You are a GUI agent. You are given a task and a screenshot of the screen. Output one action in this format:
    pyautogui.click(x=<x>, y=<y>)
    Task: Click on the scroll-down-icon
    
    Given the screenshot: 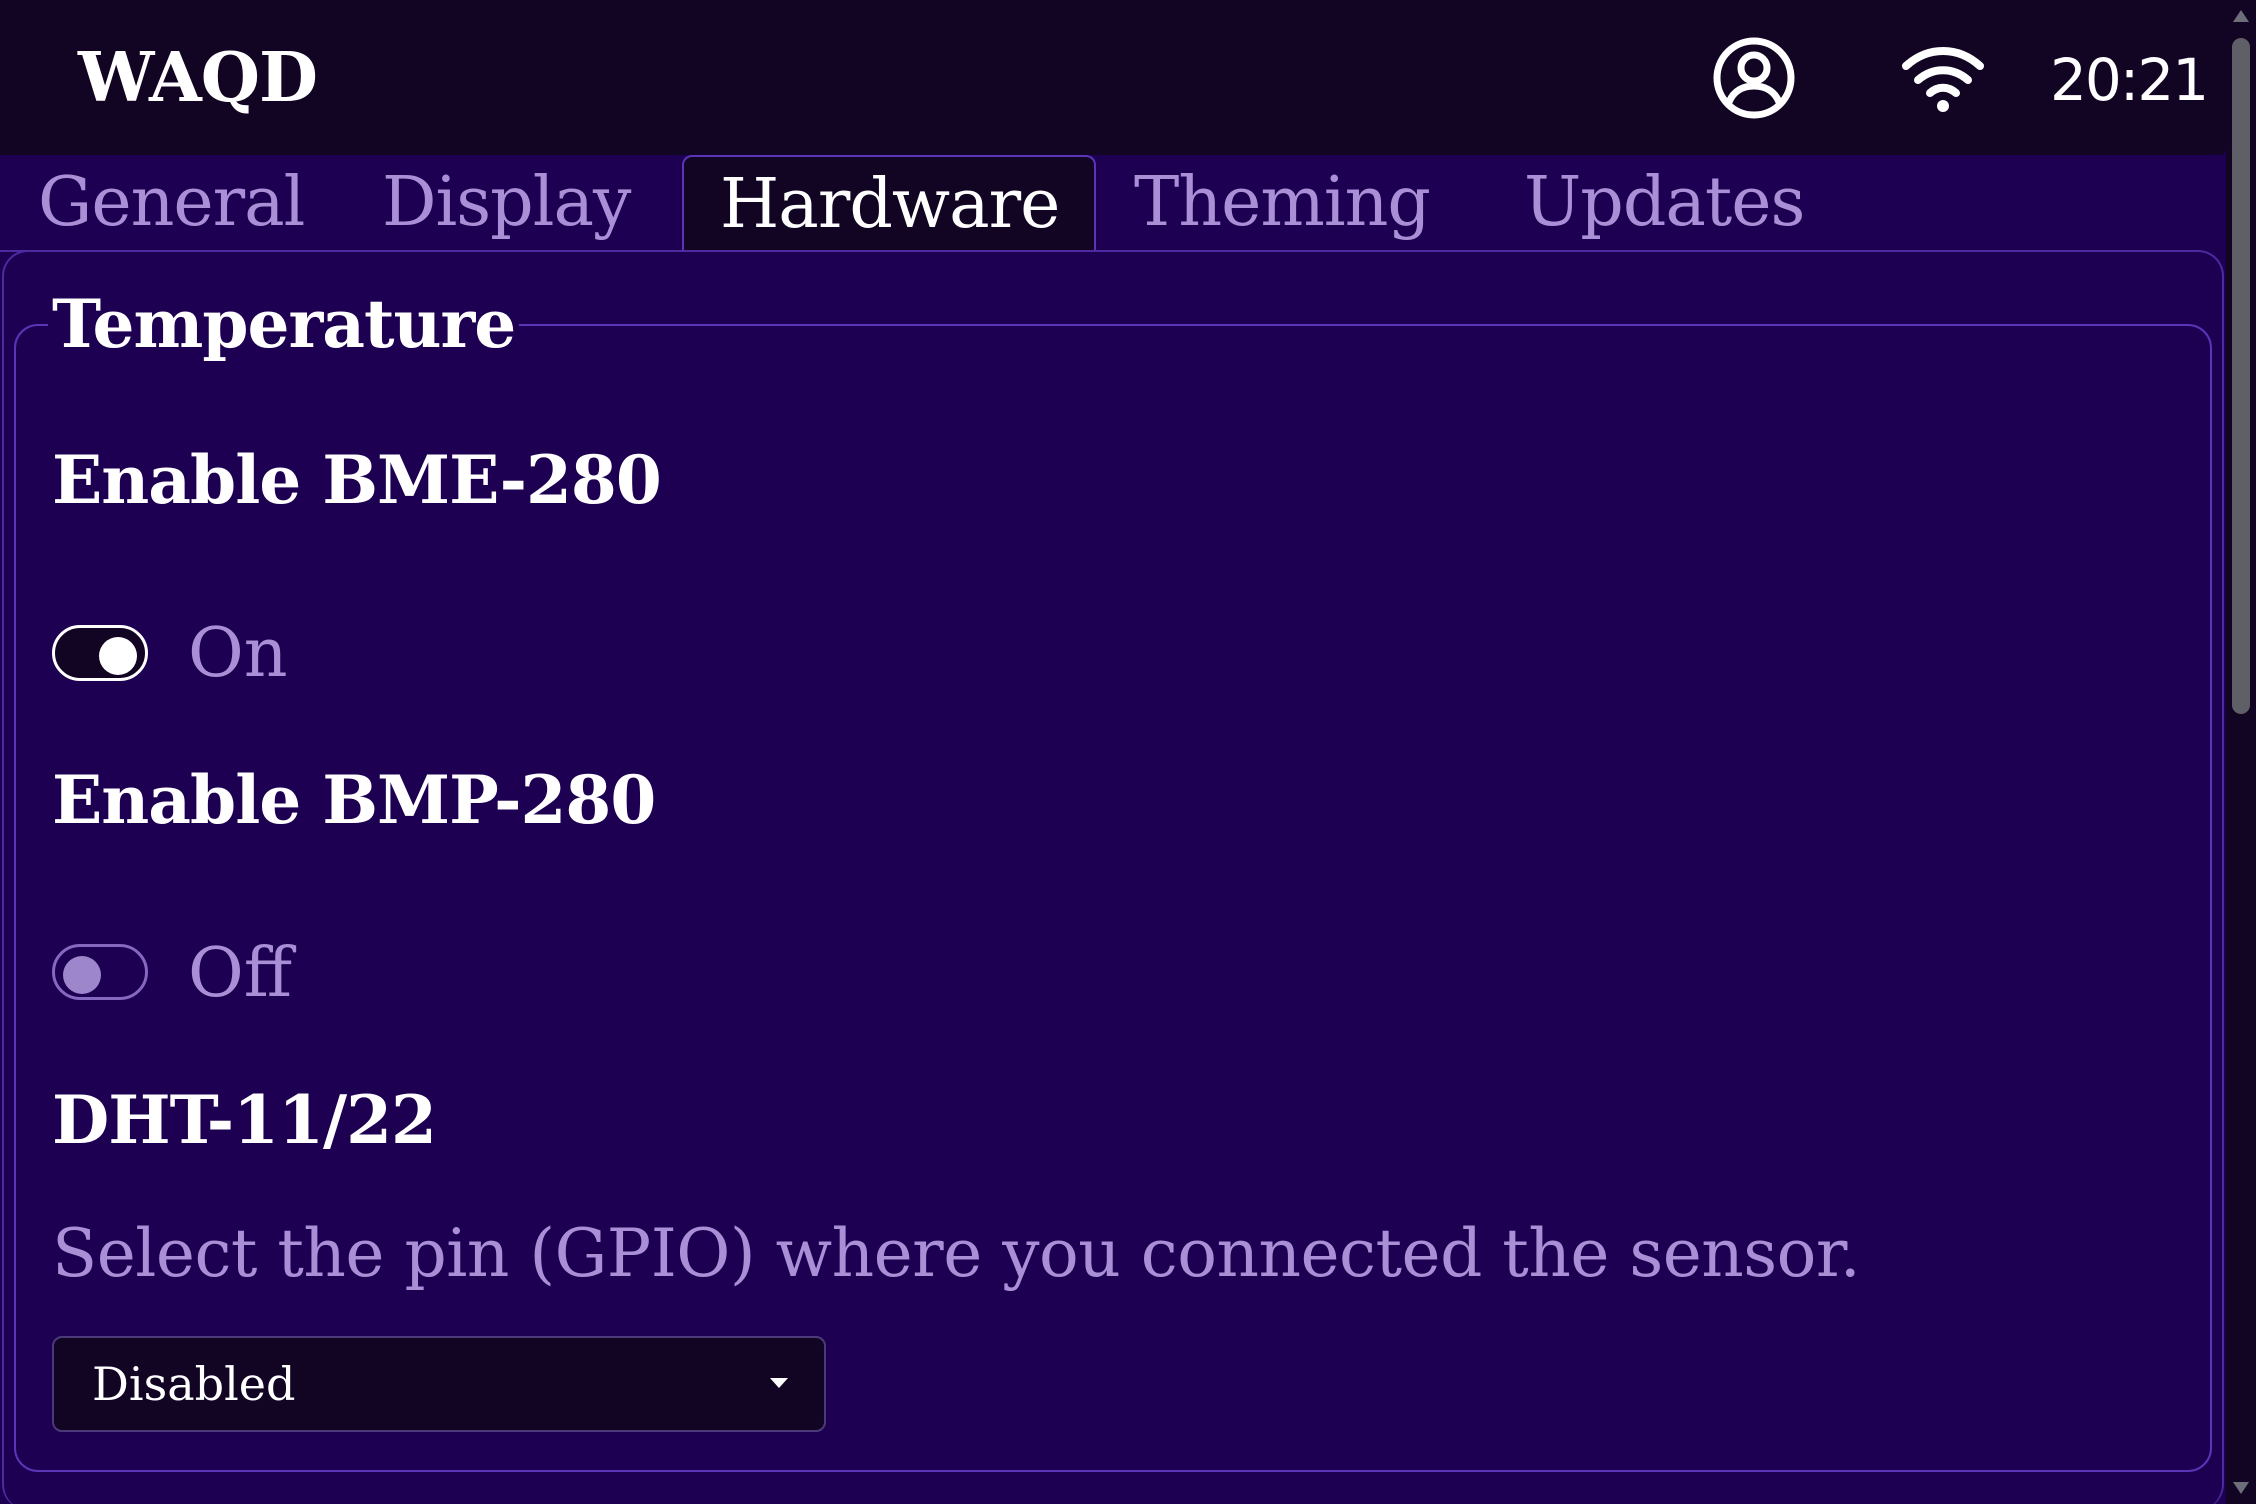 What is the action you would take?
    pyautogui.click(x=2241, y=1488)
    